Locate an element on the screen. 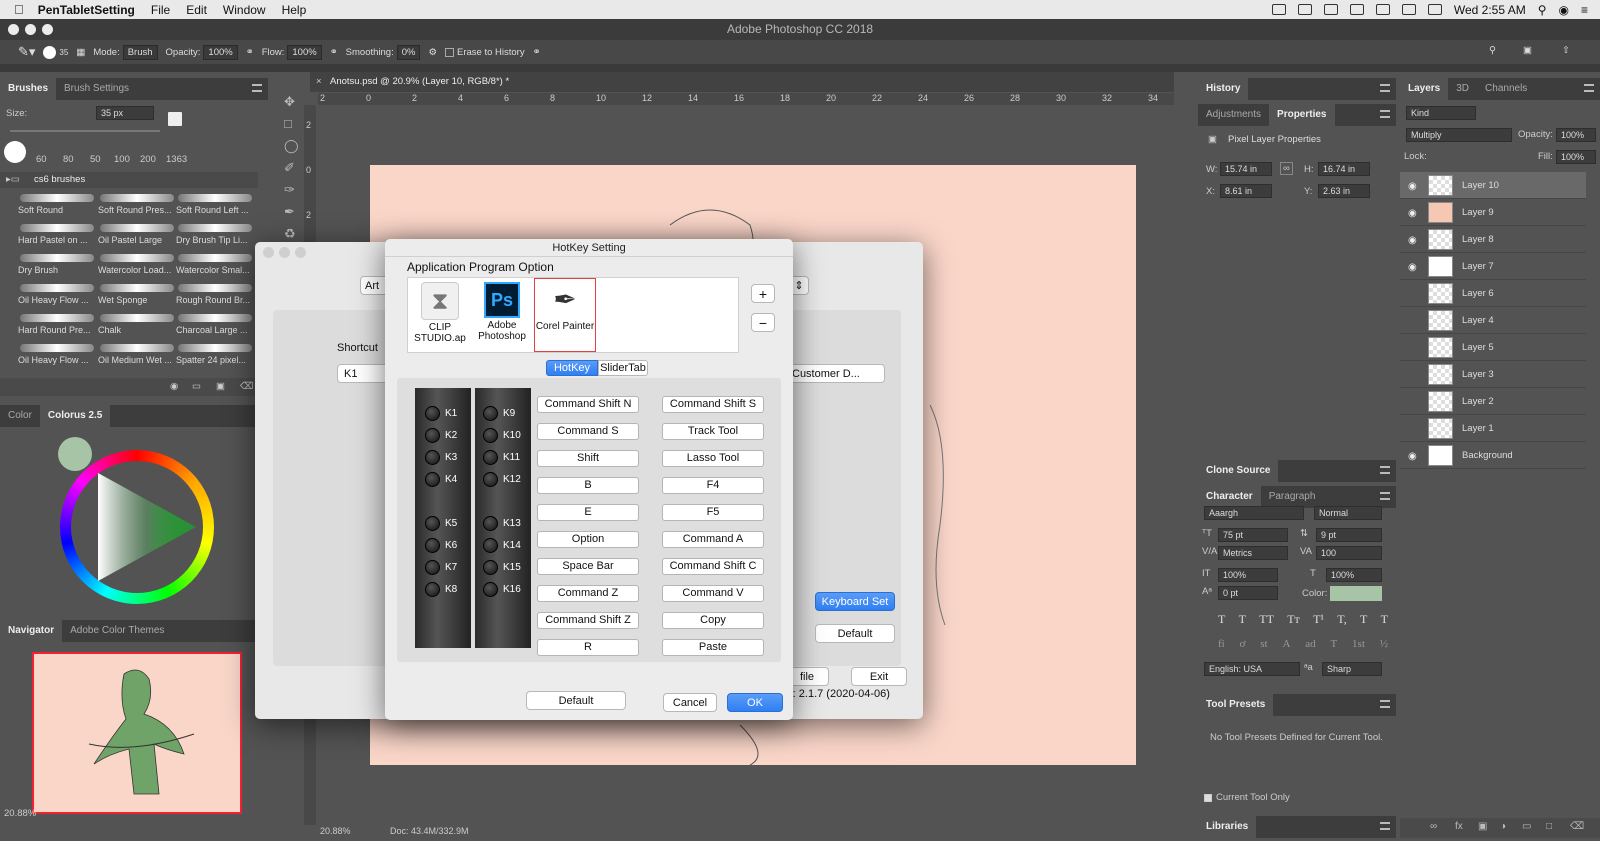 The image size is (1600, 841). pressure-size-icon: ⚭ is located at coordinates (537, 52).